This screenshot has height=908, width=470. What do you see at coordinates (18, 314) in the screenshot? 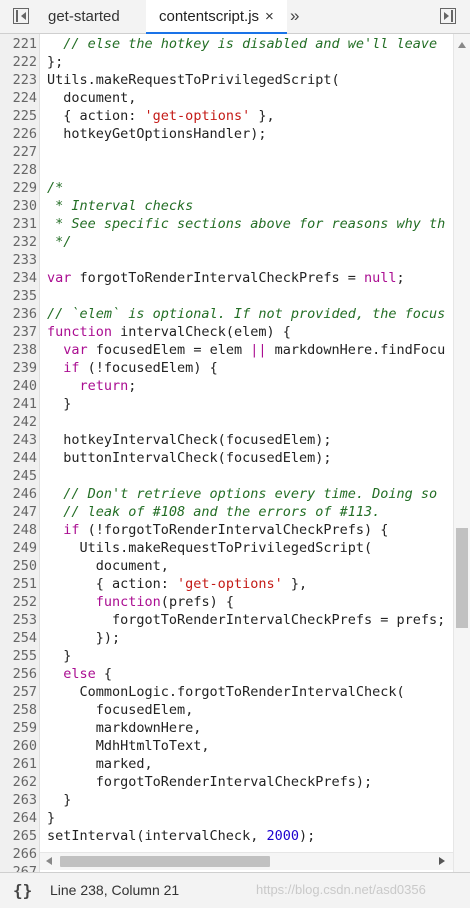
I see `line-number: 236` at bounding box center [18, 314].